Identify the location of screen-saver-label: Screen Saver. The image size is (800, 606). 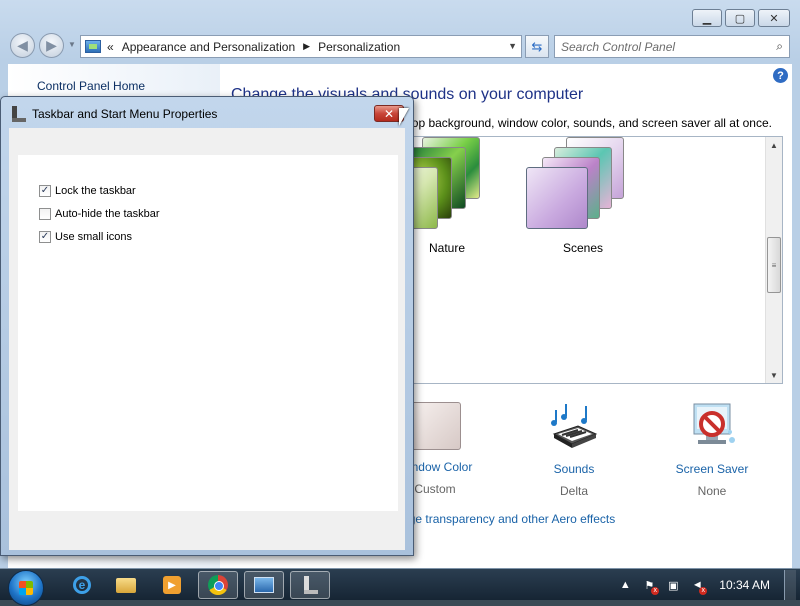
(712, 469).